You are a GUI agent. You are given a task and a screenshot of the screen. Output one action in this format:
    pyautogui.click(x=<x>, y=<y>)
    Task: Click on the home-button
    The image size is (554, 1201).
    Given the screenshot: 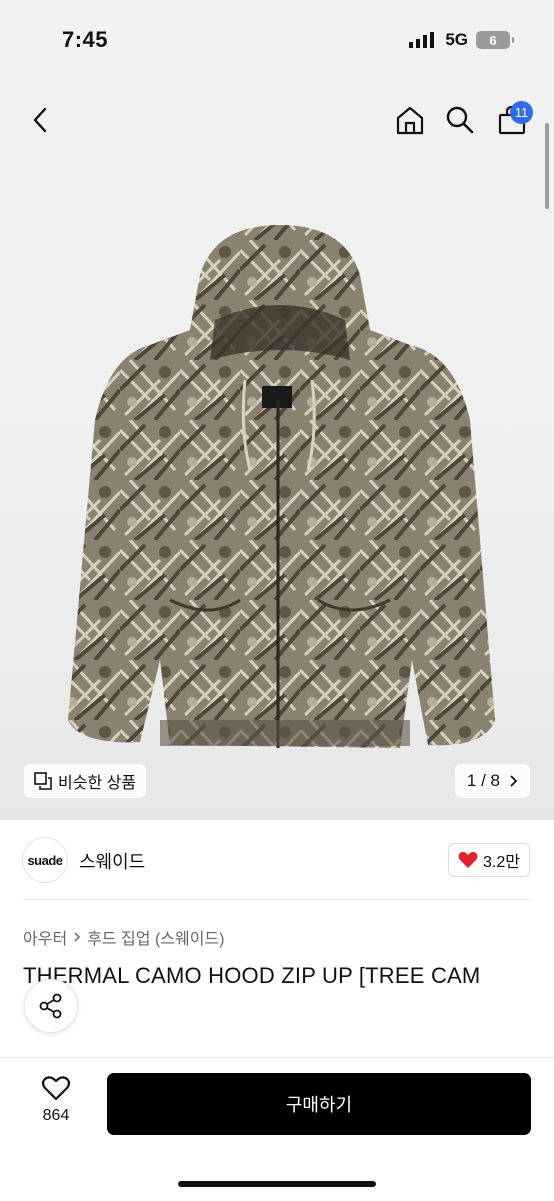 What is the action you would take?
    pyautogui.click(x=410, y=120)
    